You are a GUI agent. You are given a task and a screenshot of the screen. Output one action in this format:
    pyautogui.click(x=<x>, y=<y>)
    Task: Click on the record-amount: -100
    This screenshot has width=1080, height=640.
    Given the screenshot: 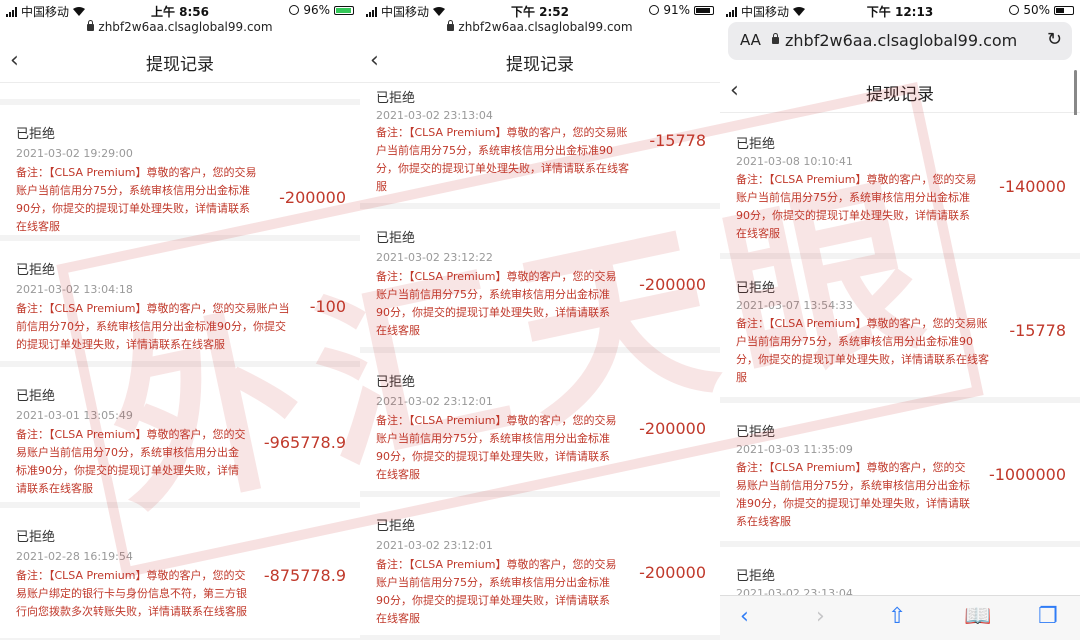 What is the action you would take?
    pyautogui.click(x=327, y=306)
    